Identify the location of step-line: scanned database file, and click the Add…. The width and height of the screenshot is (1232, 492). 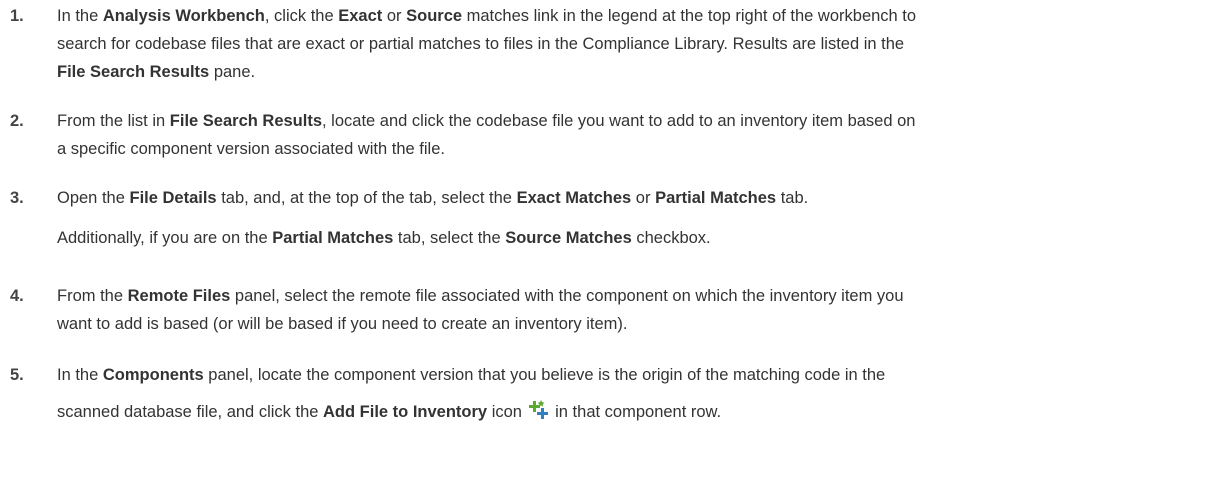
(640, 412).